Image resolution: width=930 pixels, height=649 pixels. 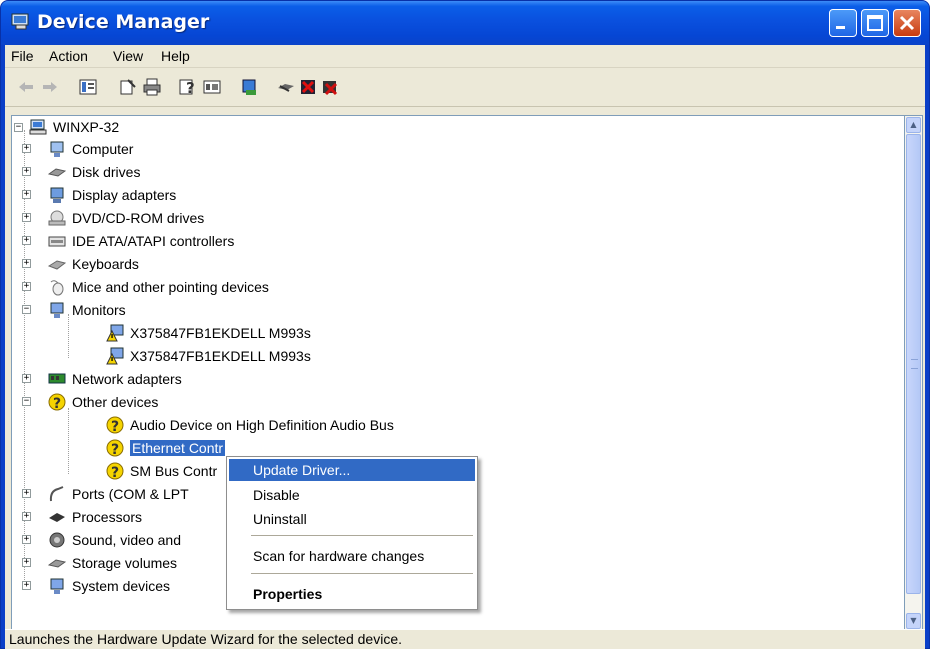 I want to click on display-adapter-icon, so click(x=57, y=195).